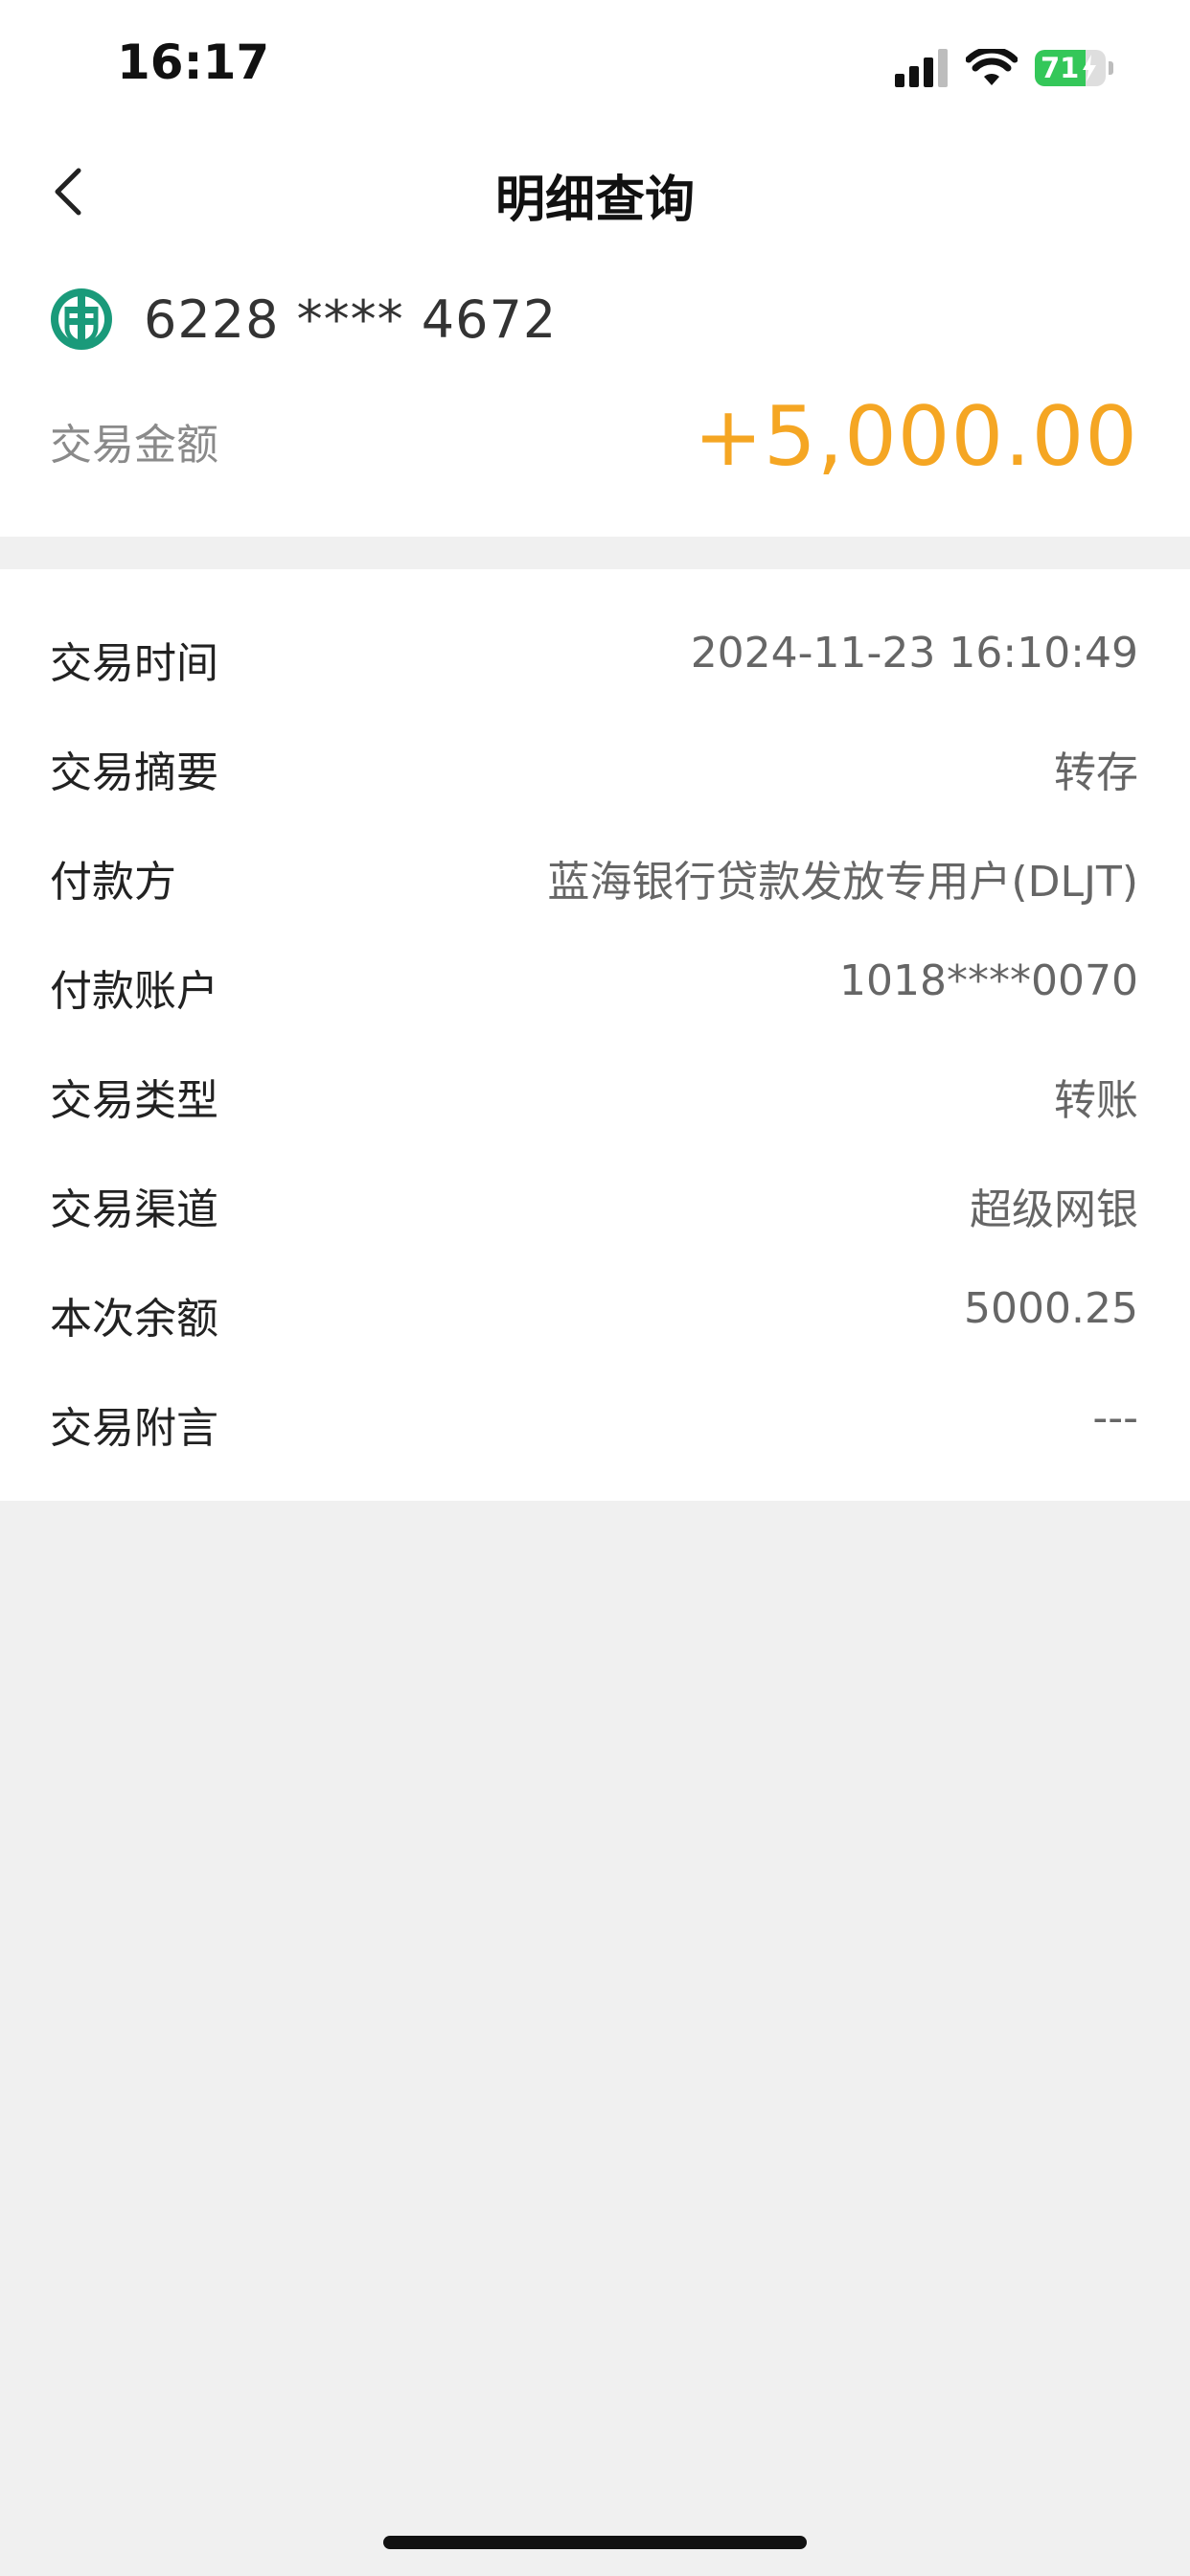 The image size is (1190, 2576). What do you see at coordinates (1096, 1100) in the screenshot?
I see `detail-value: 转账` at bounding box center [1096, 1100].